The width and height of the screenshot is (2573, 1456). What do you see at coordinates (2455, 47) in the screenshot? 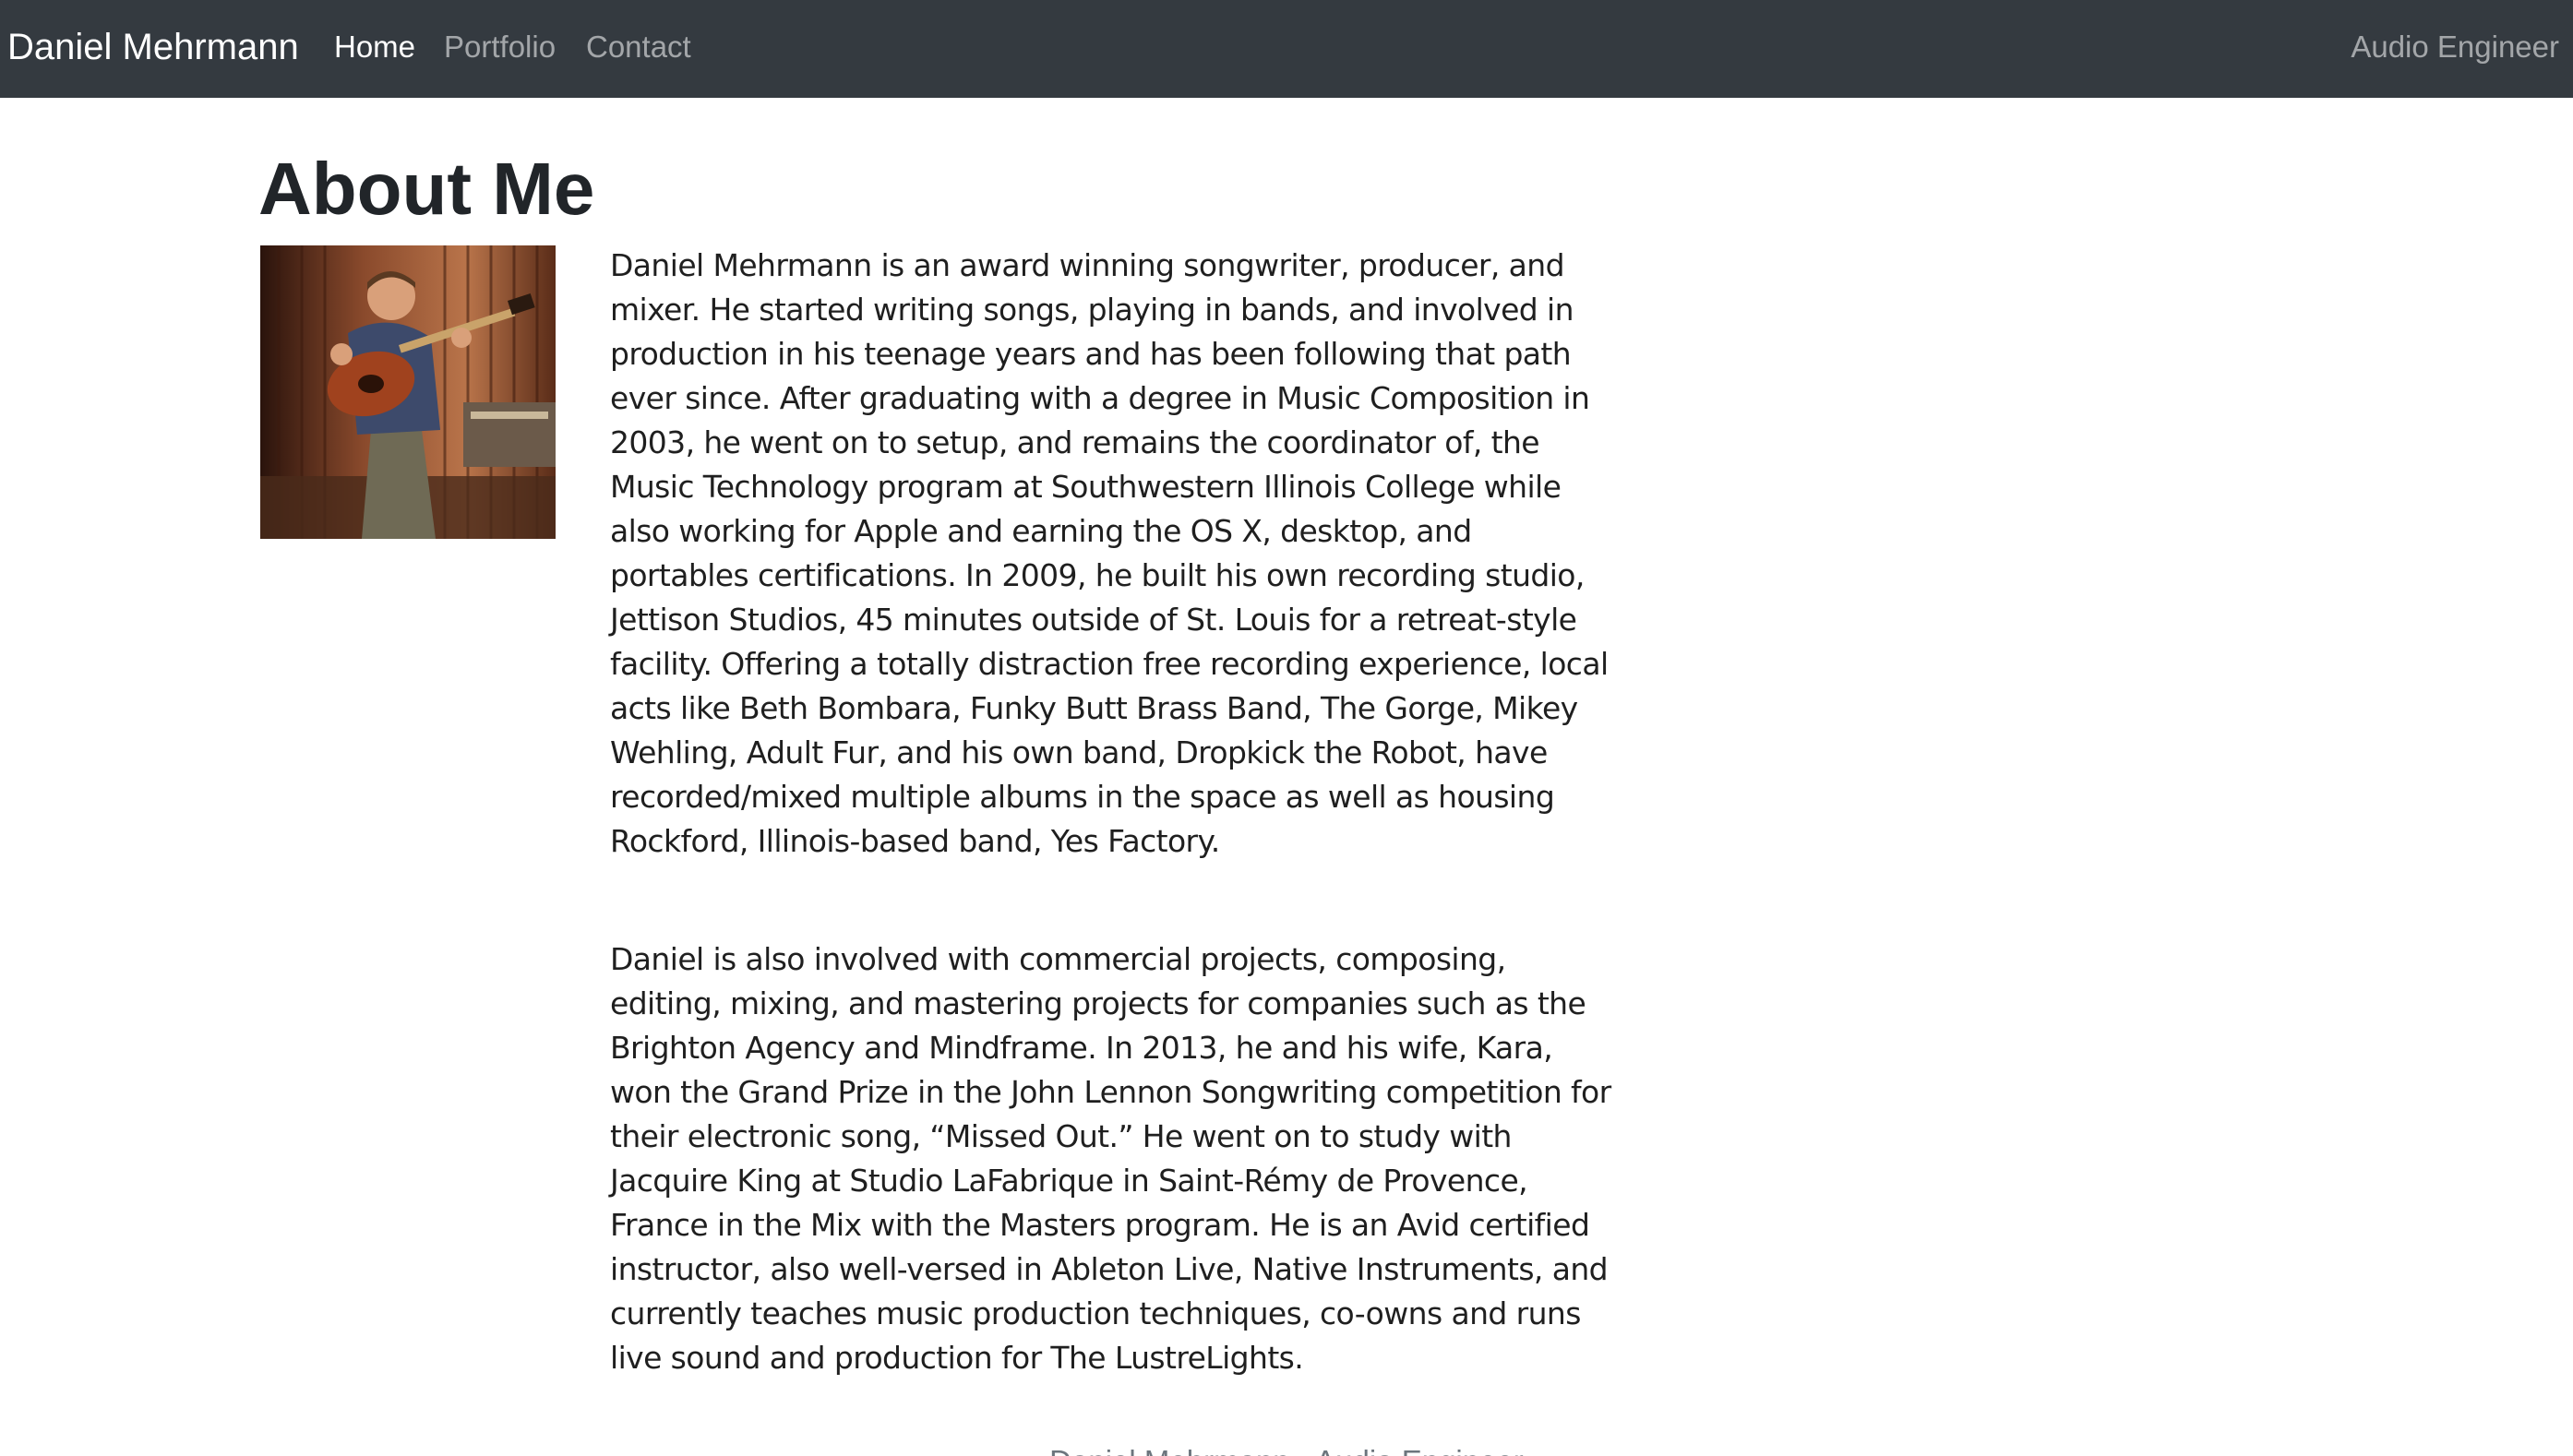
I see `navbar-tagline: Audio Engineer` at bounding box center [2455, 47].